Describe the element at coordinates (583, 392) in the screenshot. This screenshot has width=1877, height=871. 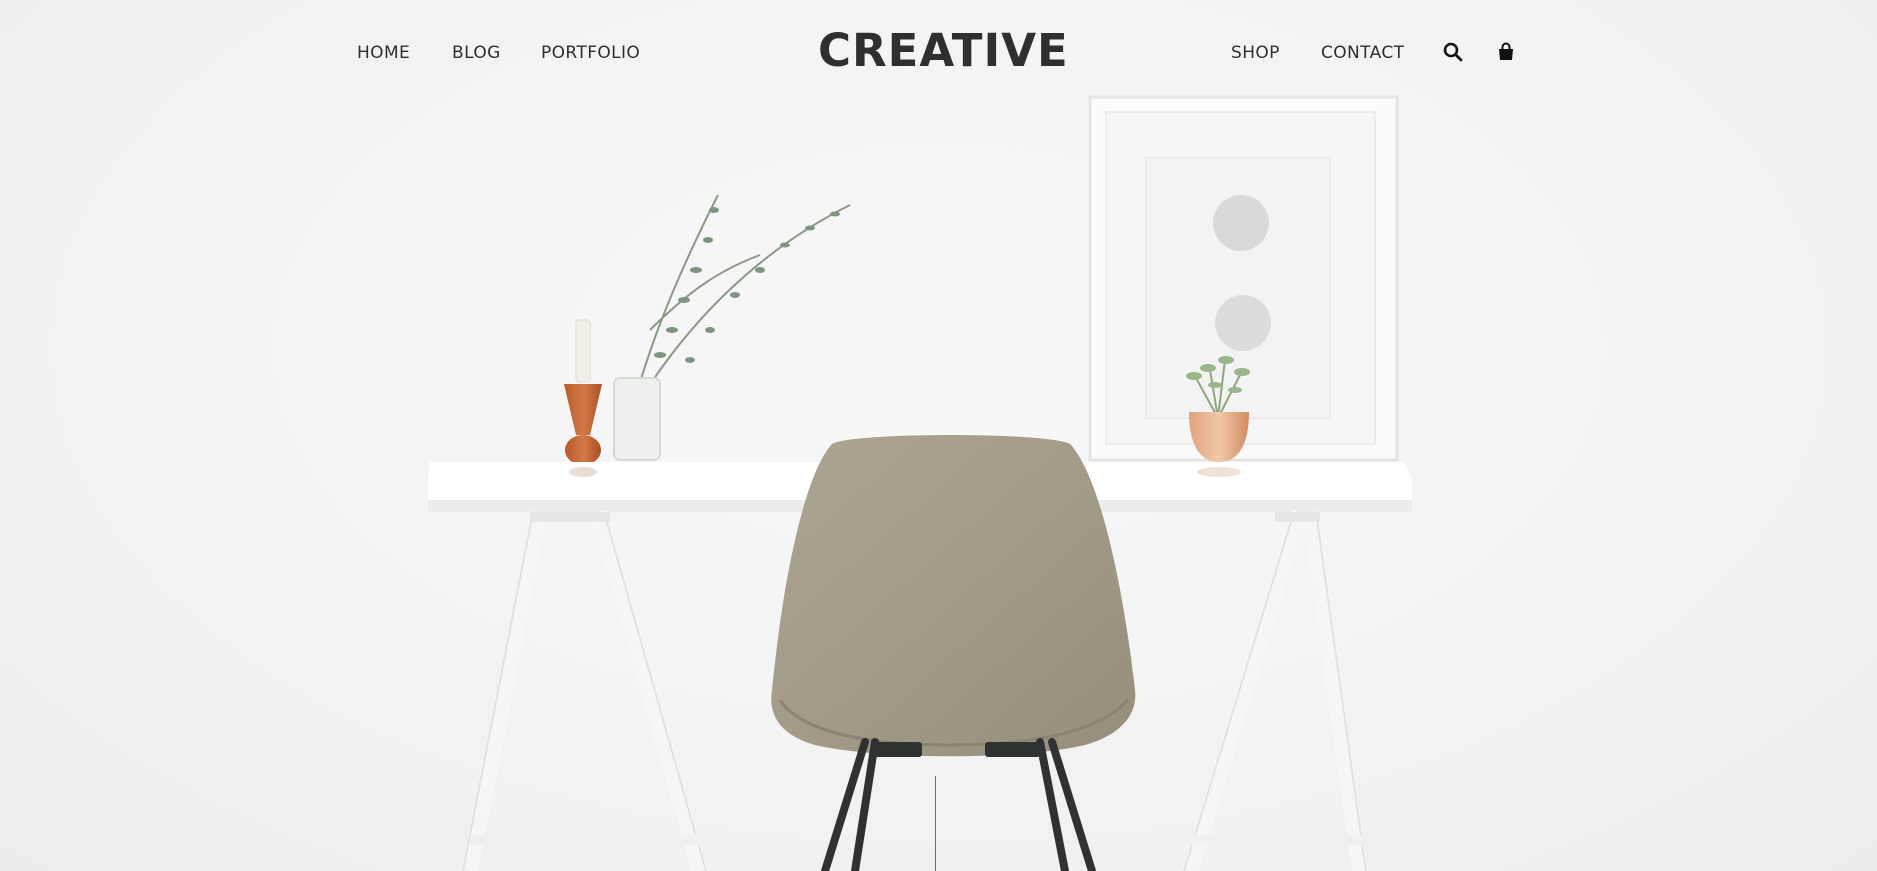
I see `candle-holder` at that location.